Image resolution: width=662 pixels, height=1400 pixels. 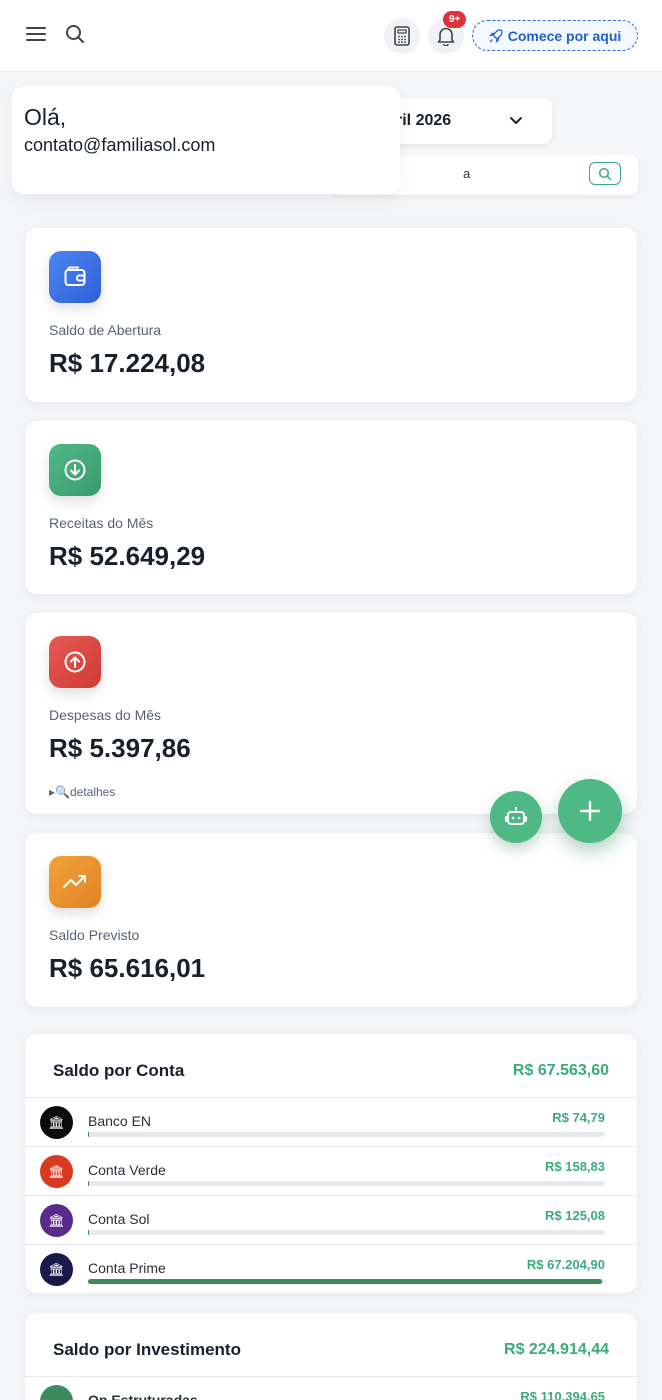 What do you see at coordinates (143, 1396) in the screenshot?
I see `investment-name: Op.Estruturadas` at bounding box center [143, 1396].